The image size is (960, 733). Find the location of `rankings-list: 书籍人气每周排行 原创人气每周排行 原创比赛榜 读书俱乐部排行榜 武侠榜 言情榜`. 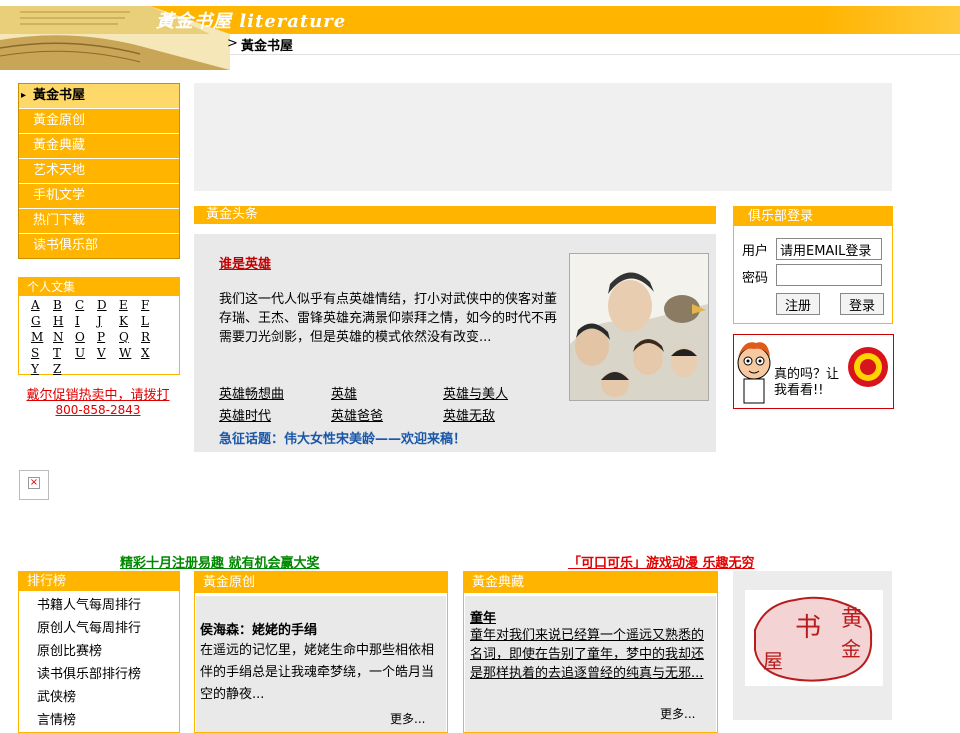

rankings-list: 书籍人气每周排行 原创人气每周排行 原创比赛榜 读书俱乐部排行榜 武侠榜 言情榜 is located at coordinates (89, 663).